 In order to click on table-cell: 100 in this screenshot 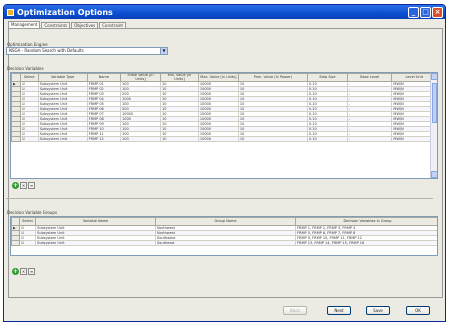, I will do `click(140, 139)`.